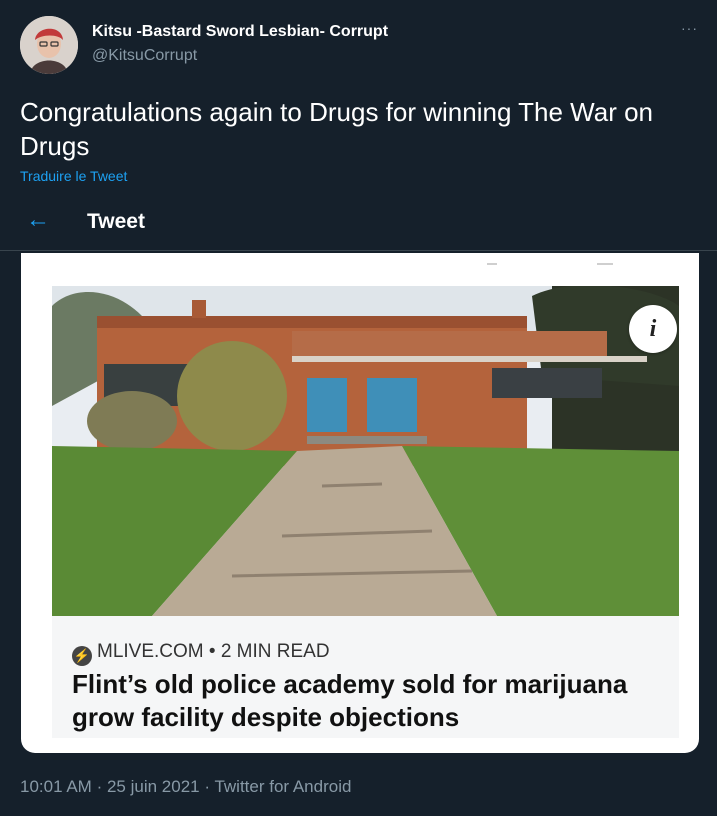 The width and height of the screenshot is (717, 816). I want to click on back-arrow-icon: ←, so click(38, 220).